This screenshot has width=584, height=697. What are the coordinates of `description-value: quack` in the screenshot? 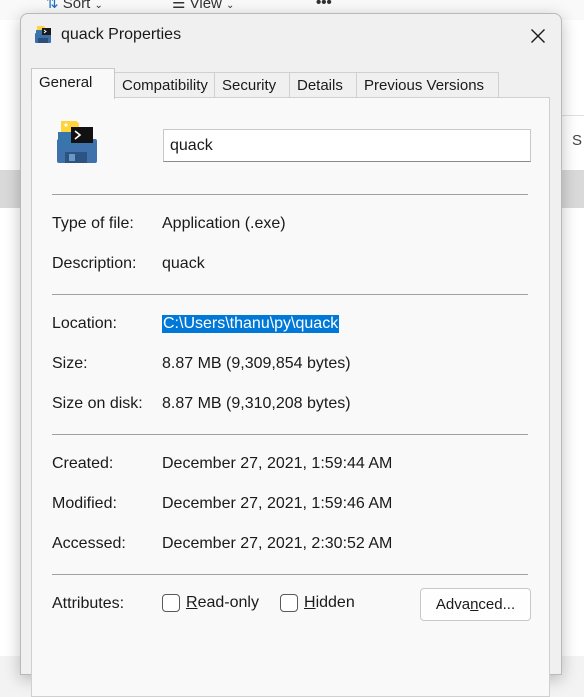 It's located at (183, 263).